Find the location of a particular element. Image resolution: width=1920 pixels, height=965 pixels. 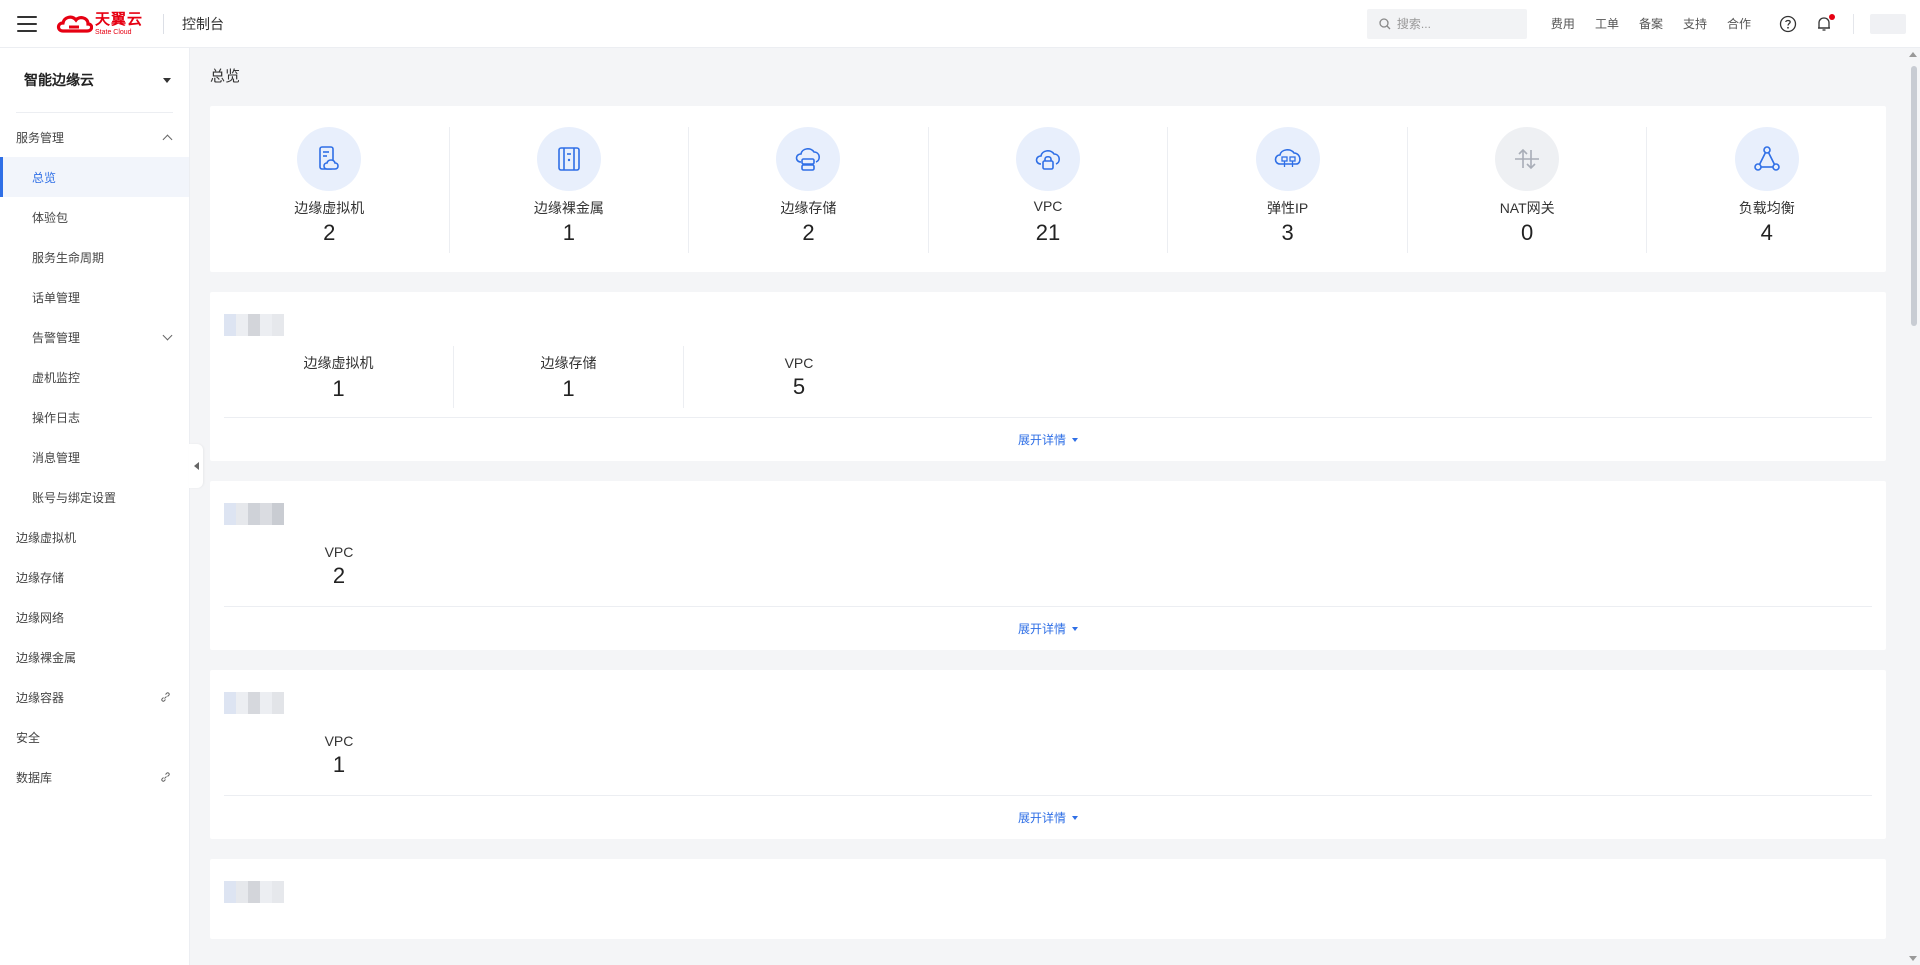

region-stat-vpc: VPC 5 is located at coordinates (799, 377).